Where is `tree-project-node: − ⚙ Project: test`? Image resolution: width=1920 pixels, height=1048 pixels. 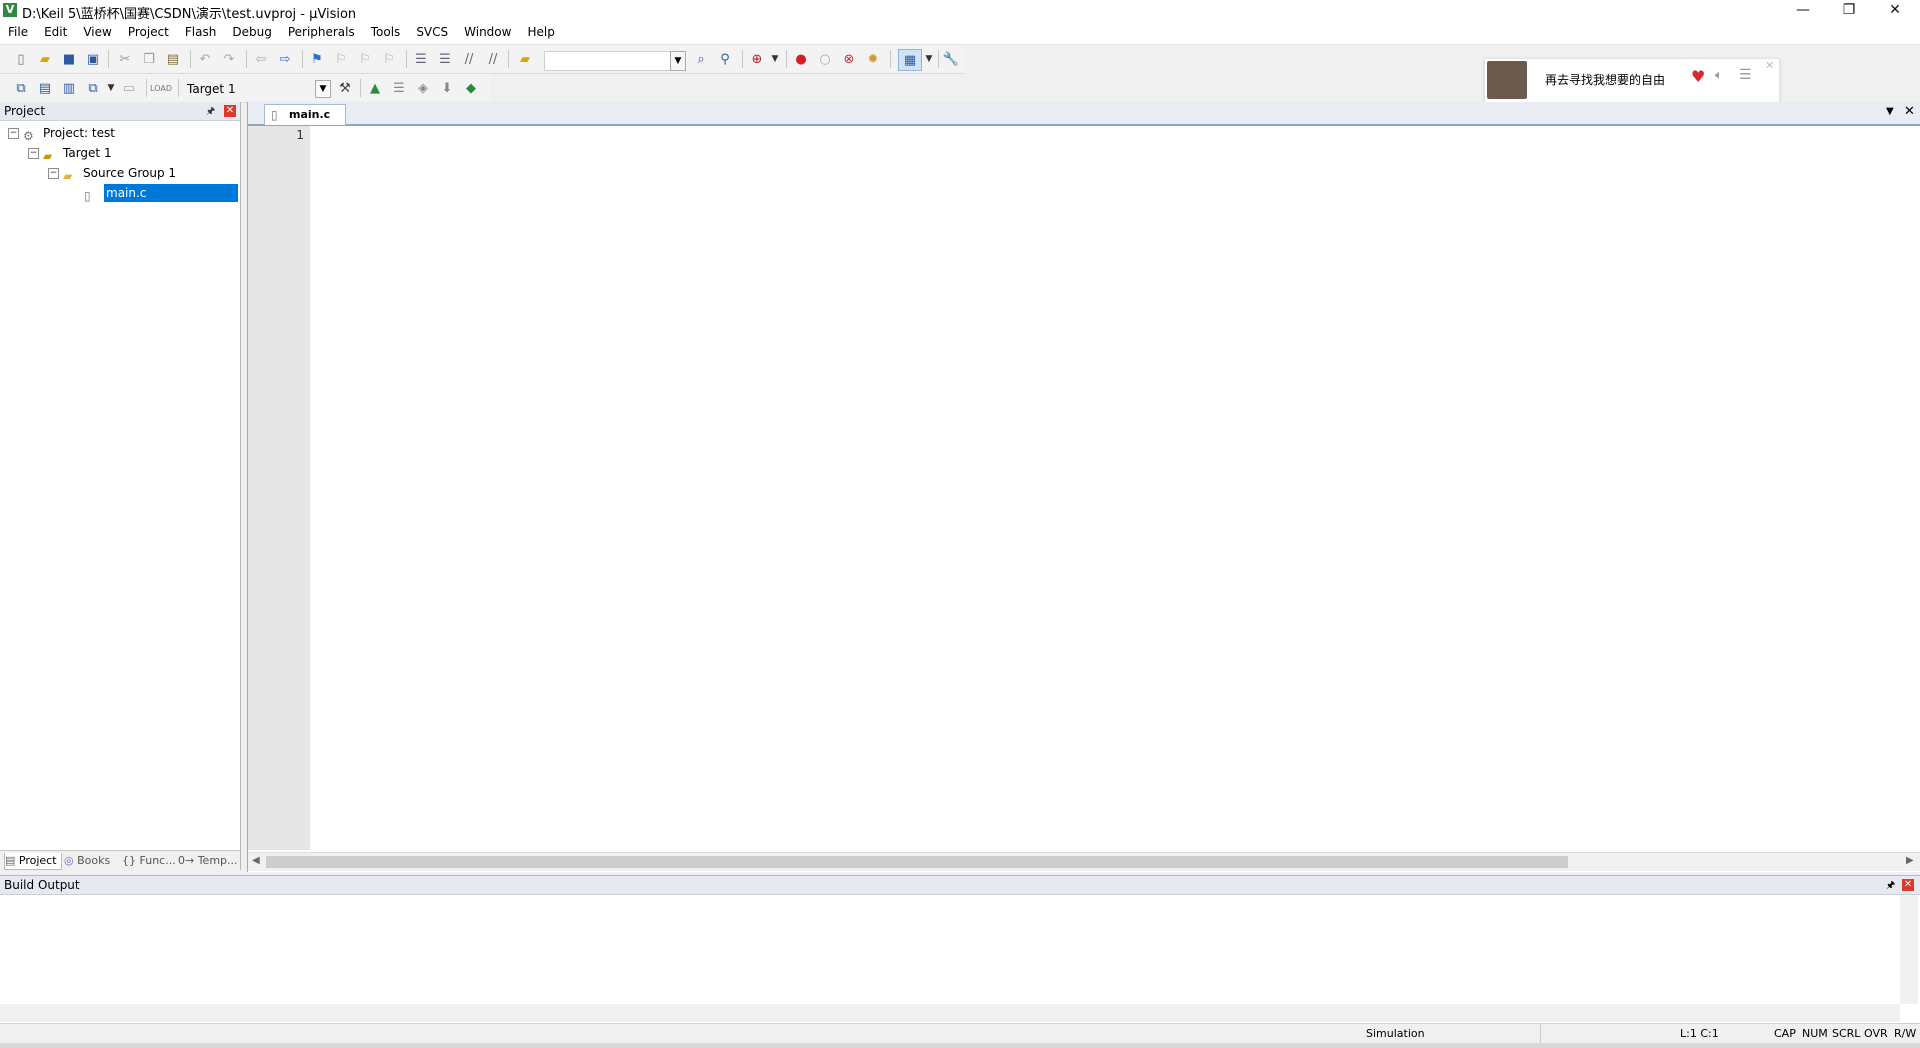 tree-project-node: − ⚙ Project: test is located at coordinates (61, 133).